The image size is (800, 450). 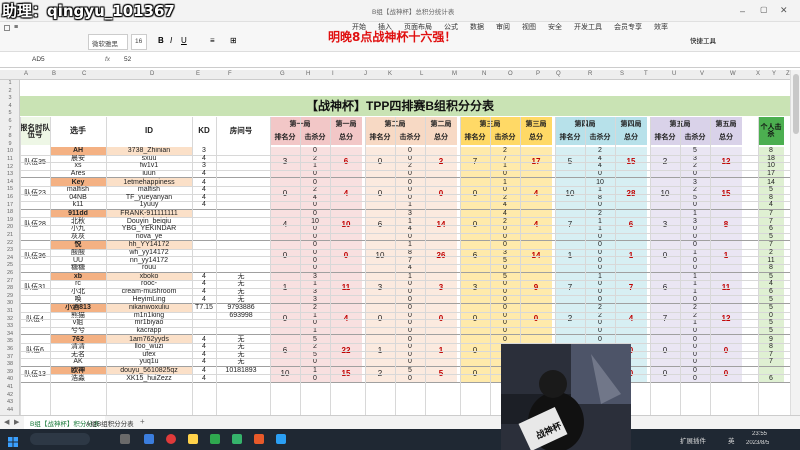 I want to click on column-header-r: R, so click(x=590, y=74).